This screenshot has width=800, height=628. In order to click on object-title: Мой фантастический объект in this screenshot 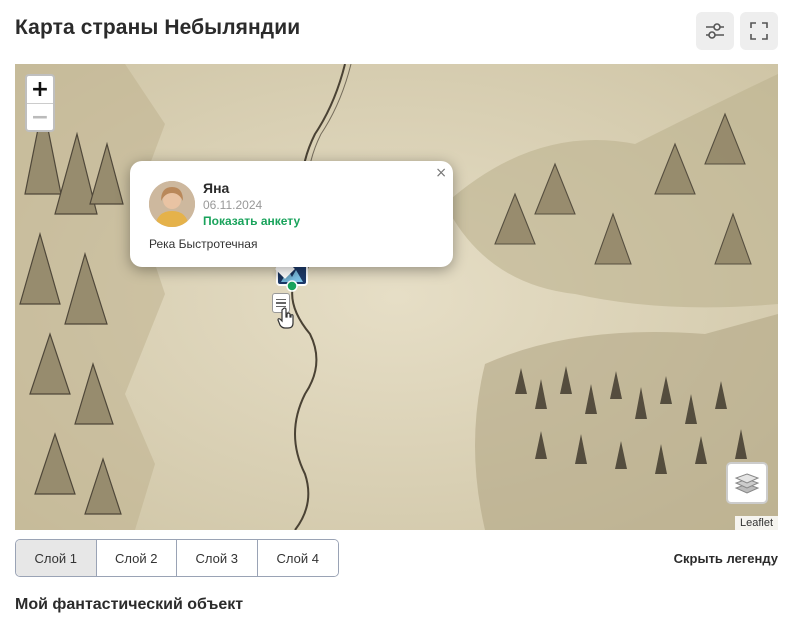, I will do `click(129, 604)`.